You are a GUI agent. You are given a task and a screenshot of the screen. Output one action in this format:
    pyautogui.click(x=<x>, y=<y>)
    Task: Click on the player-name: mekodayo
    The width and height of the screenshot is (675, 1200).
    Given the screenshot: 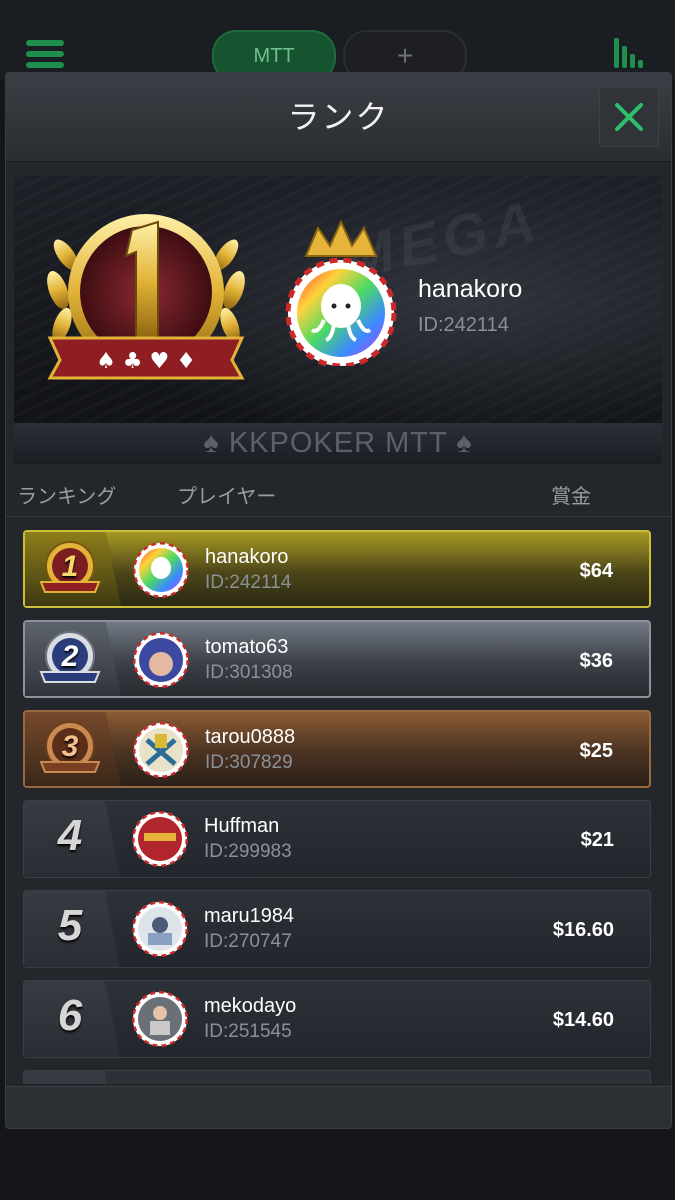 What is the action you would take?
    pyautogui.click(x=250, y=1006)
    